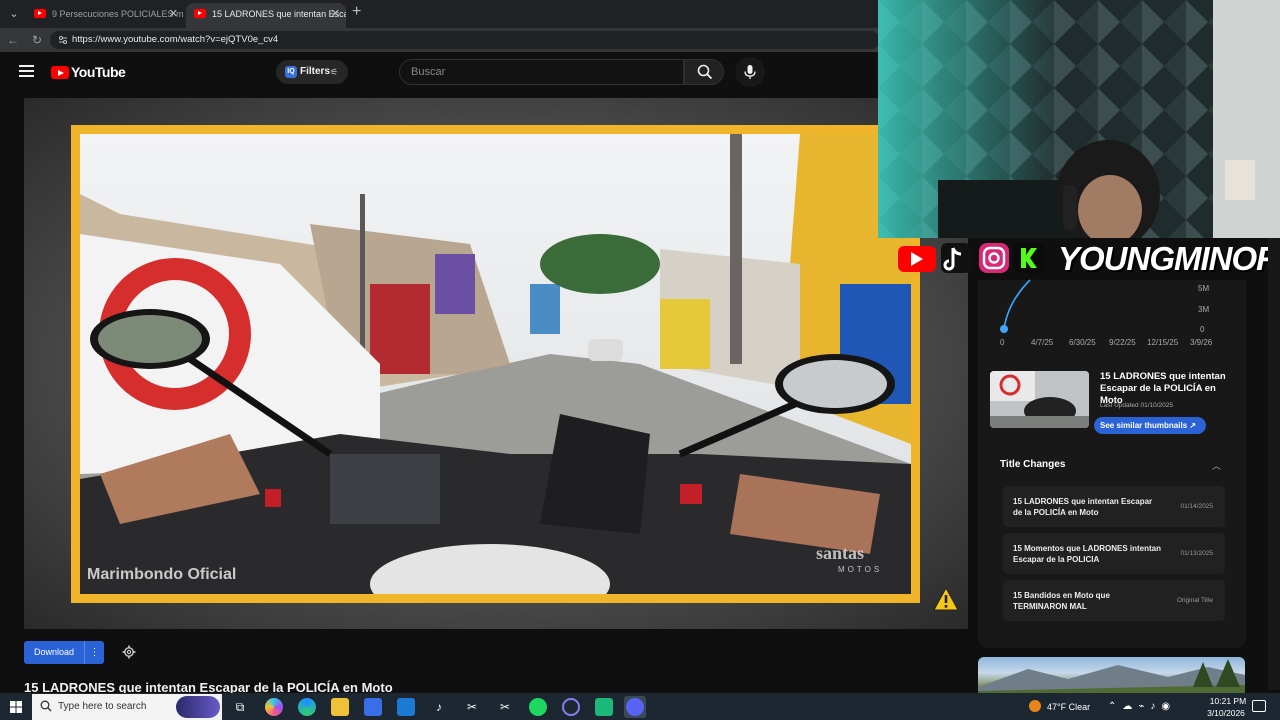  Describe the element at coordinates (307, 707) in the screenshot. I see `edge-icon` at that location.